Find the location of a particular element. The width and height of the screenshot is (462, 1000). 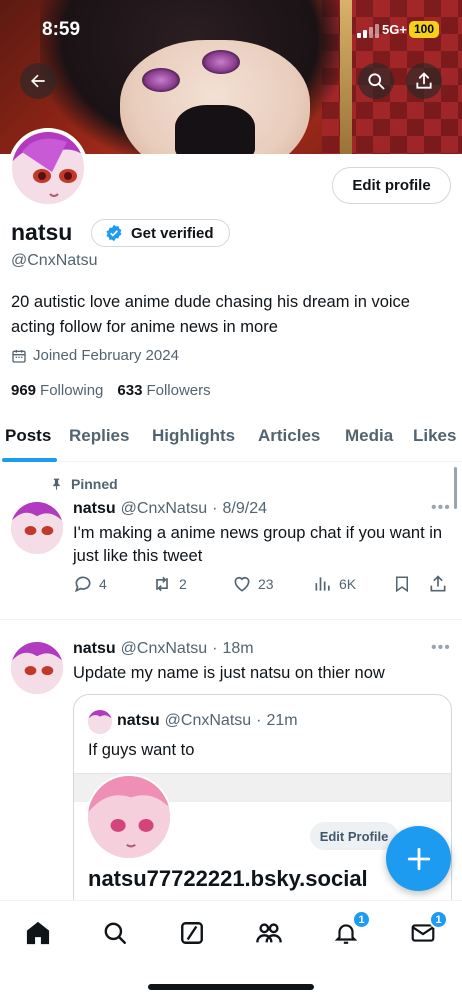

post-header: natsu @CnxNatsu · 8/9/24 is located at coordinates (170, 509).